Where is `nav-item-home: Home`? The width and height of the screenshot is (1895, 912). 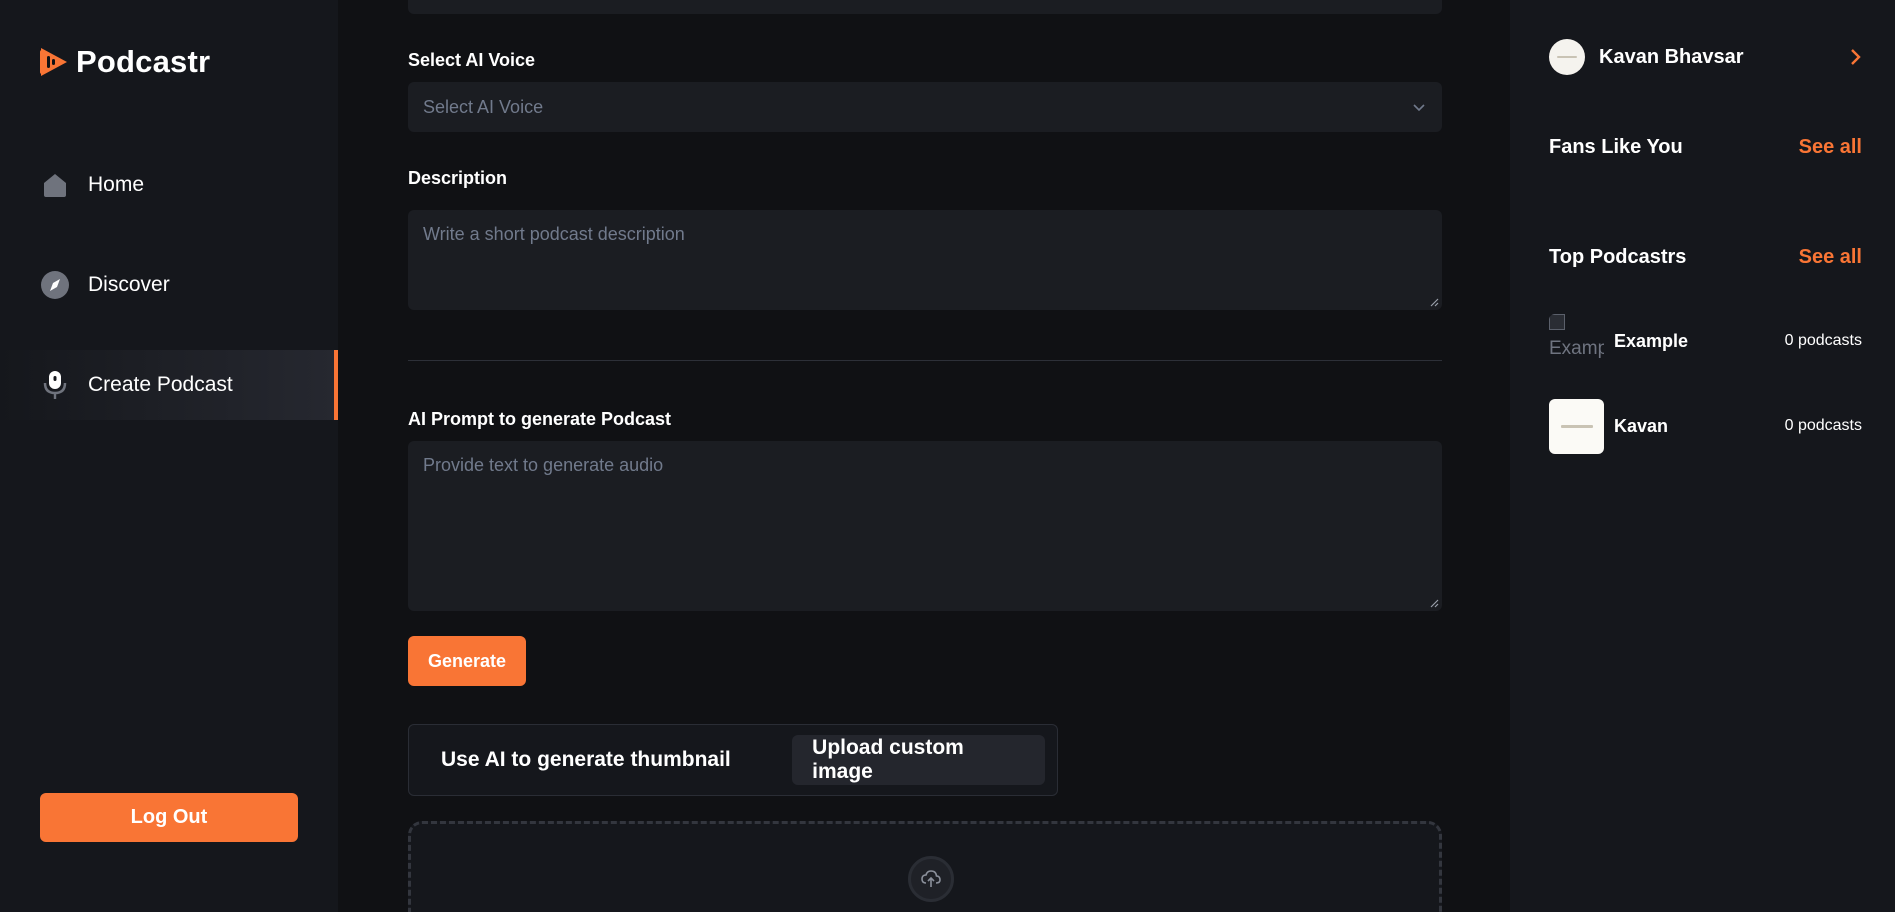
nav-item-home: Home is located at coordinates (169, 185).